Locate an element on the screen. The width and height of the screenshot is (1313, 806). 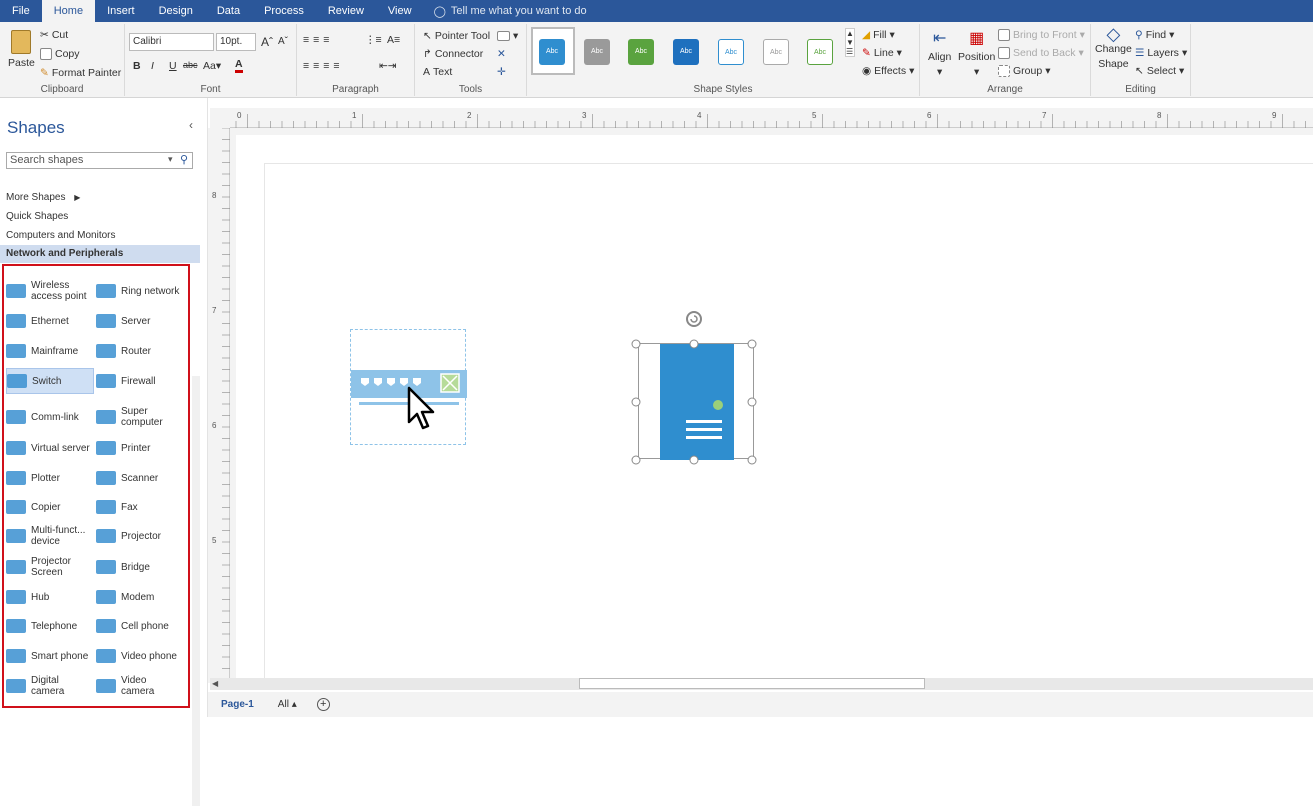
close-icon: ✕ is located at coordinates (501, 54).